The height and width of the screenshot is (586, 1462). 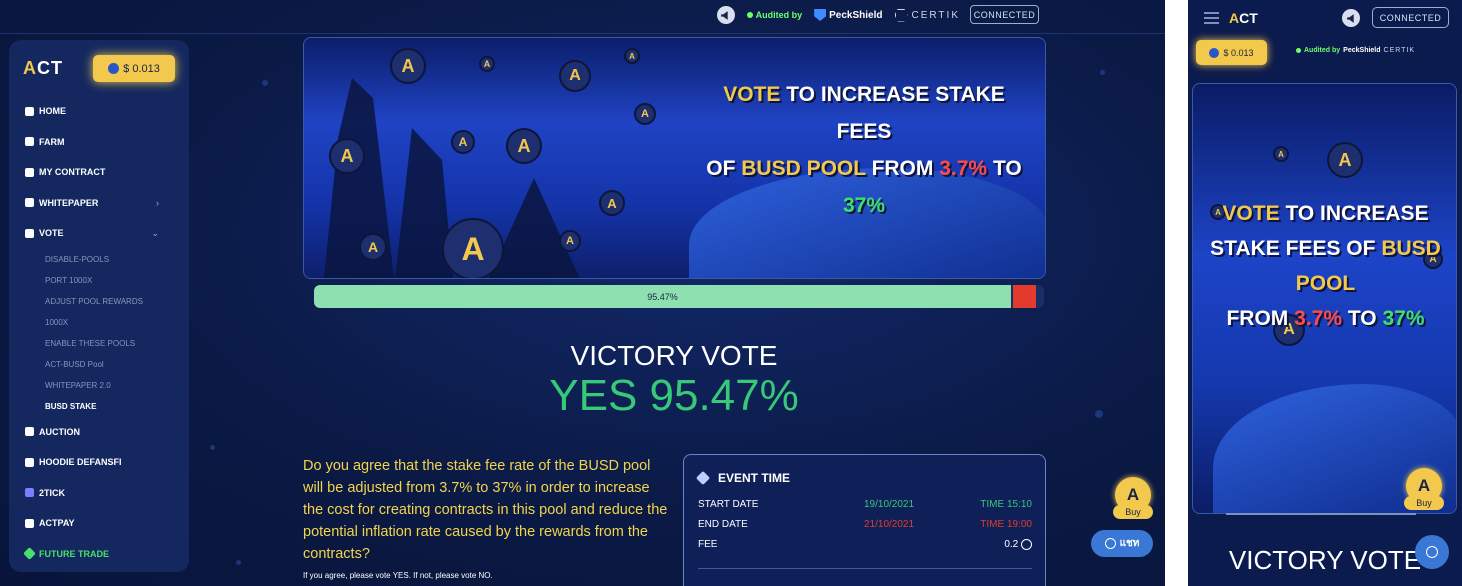 I want to click on sidebar-item-whitepaper: WHITEPAPER ›, so click(x=99, y=203).